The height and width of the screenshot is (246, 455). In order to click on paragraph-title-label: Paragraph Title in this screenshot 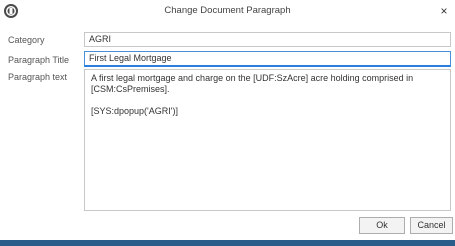, I will do `click(39, 60)`.